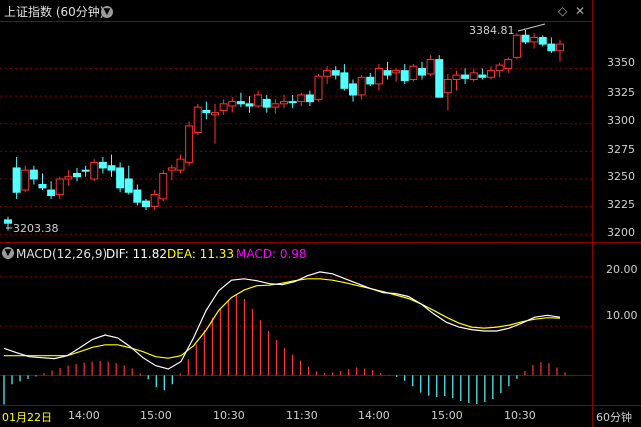 This screenshot has height=427, width=641. I want to click on macd-tick-label: 20.00, so click(622, 269).